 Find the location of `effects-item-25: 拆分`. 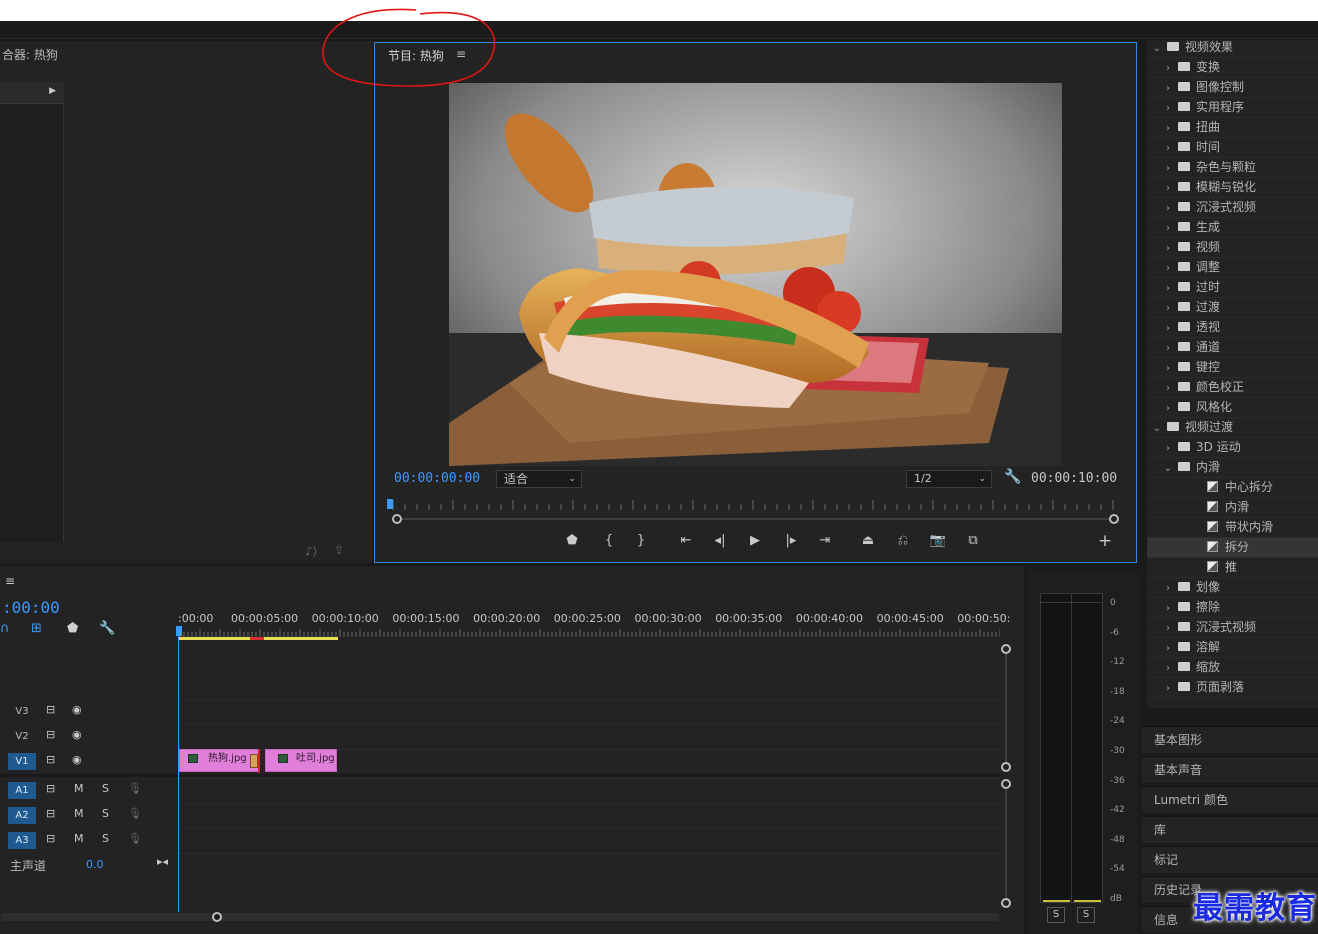

effects-item-25: 拆分 is located at coordinates (1232, 548).